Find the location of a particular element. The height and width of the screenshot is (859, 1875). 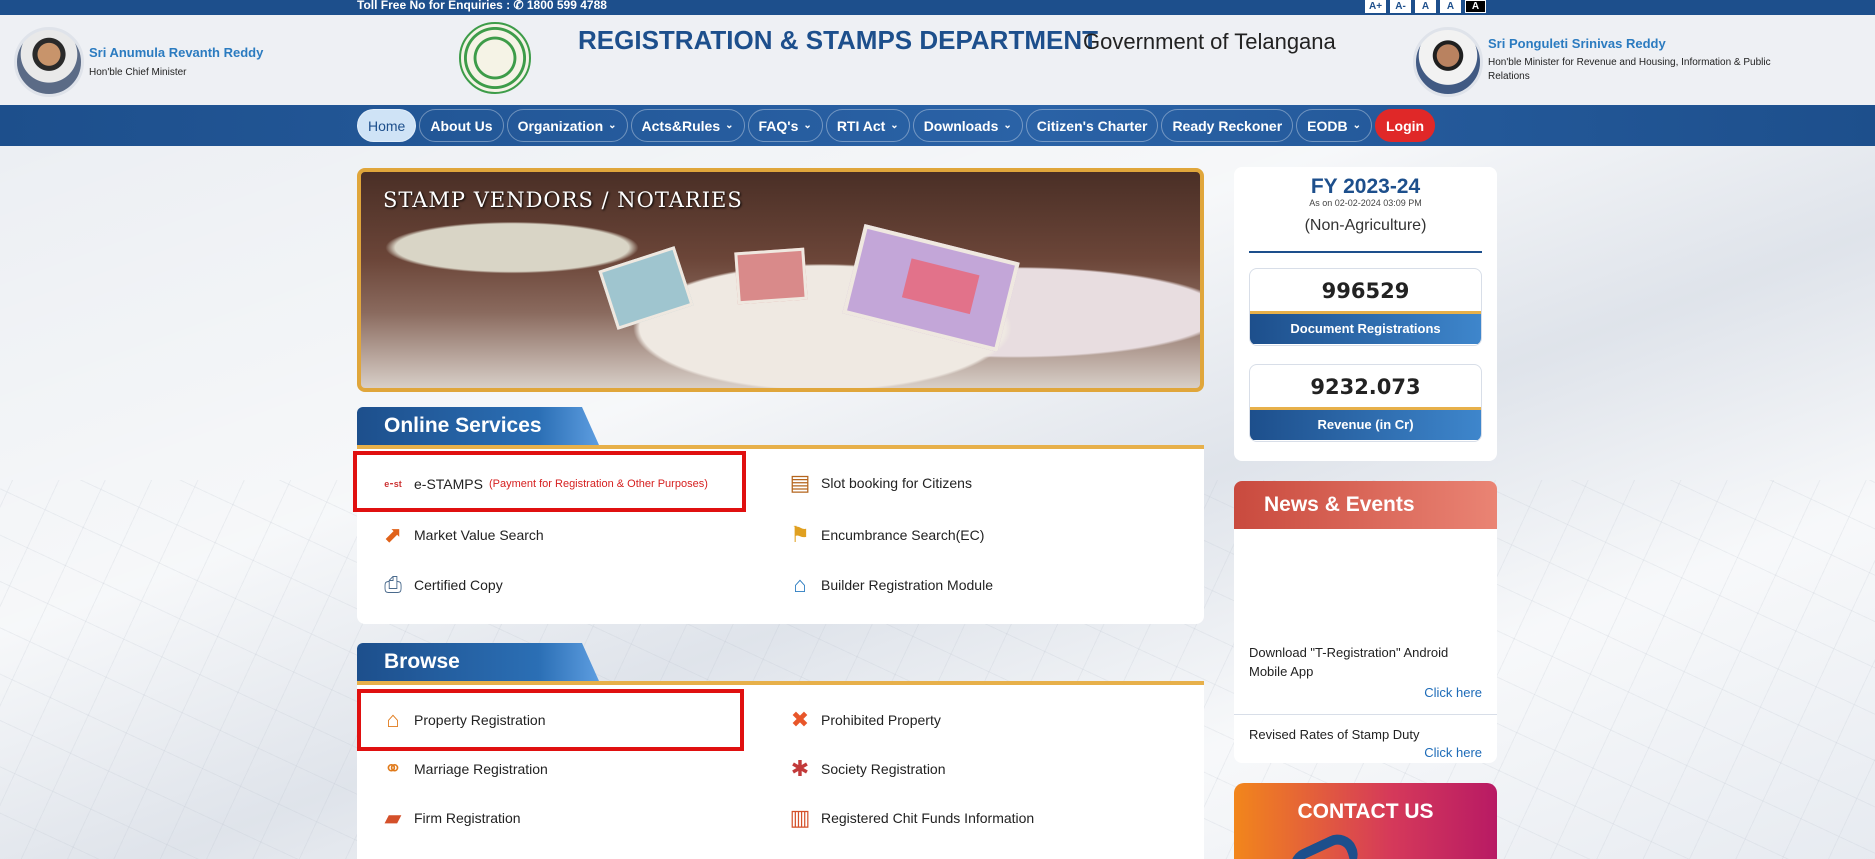

certified-copy-link: ⎙ Certified Copy is located at coordinates (440, 585).